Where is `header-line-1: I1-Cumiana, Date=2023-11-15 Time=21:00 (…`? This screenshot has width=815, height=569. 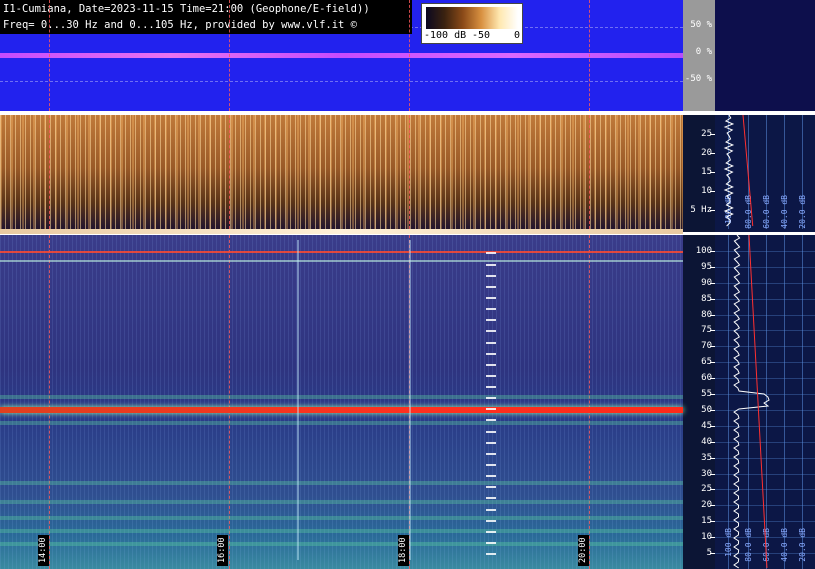
header-line-1: I1-Cumiana, Date=2023-11-15 Time=21:00 (… is located at coordinates (186, 9).